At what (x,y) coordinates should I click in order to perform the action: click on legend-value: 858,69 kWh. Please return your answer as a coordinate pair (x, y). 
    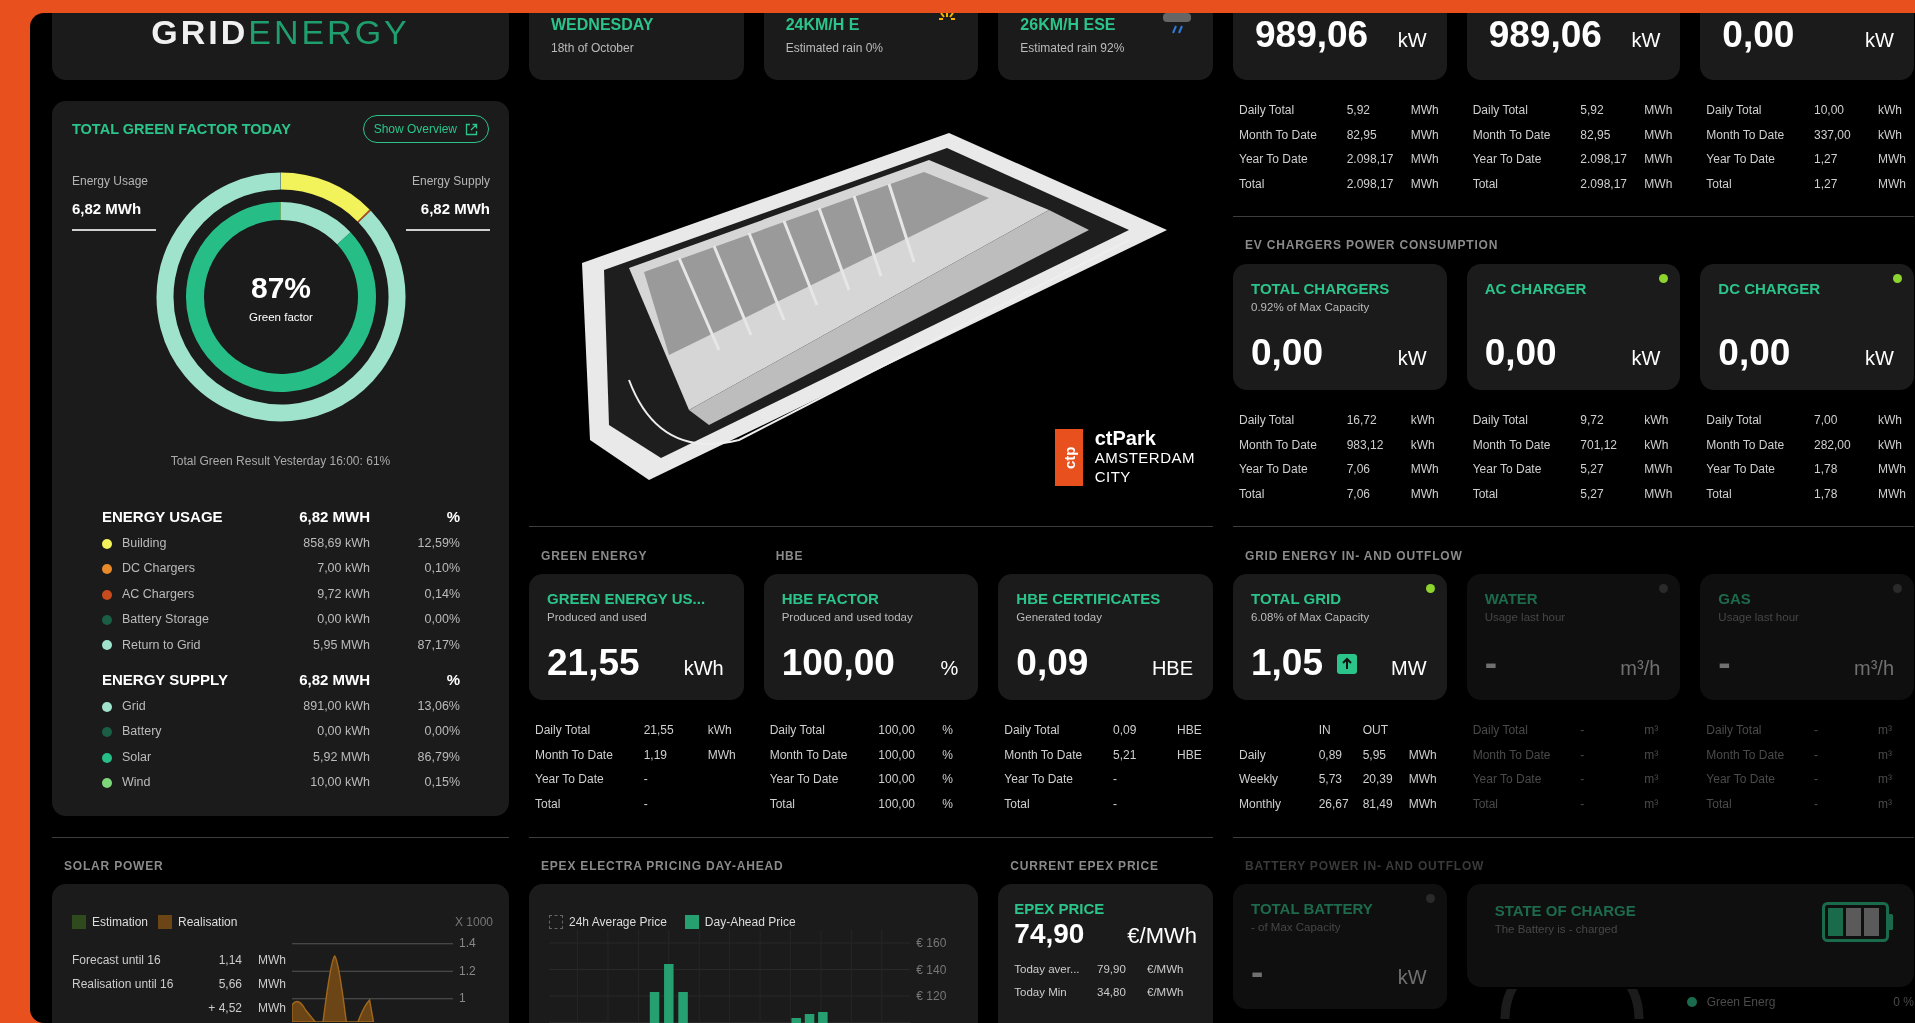
    Looking at the image, I should click on (336, 543).